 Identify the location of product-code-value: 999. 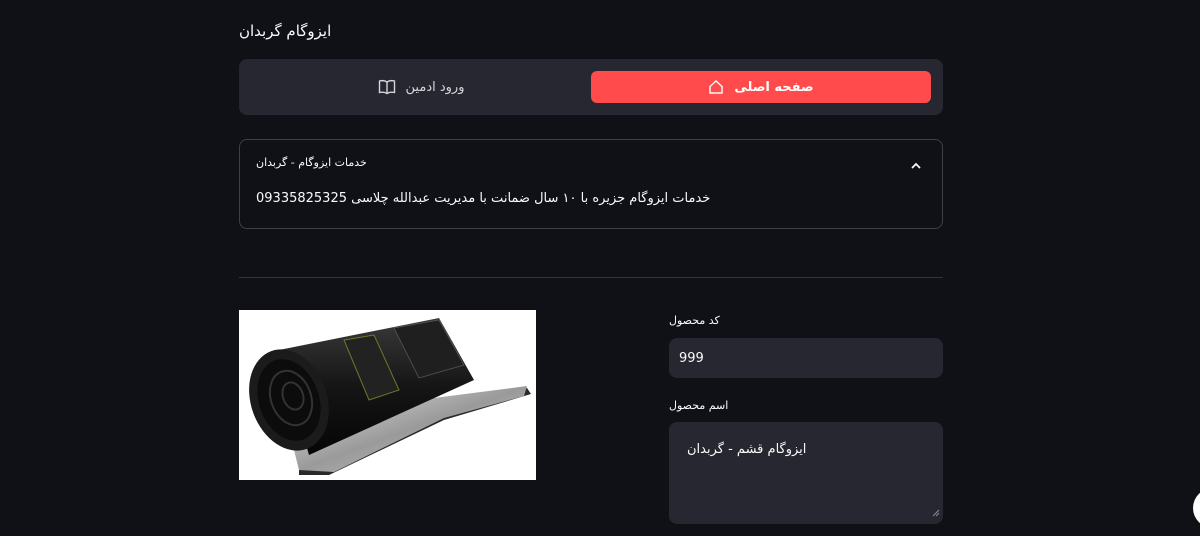
(691, 358).